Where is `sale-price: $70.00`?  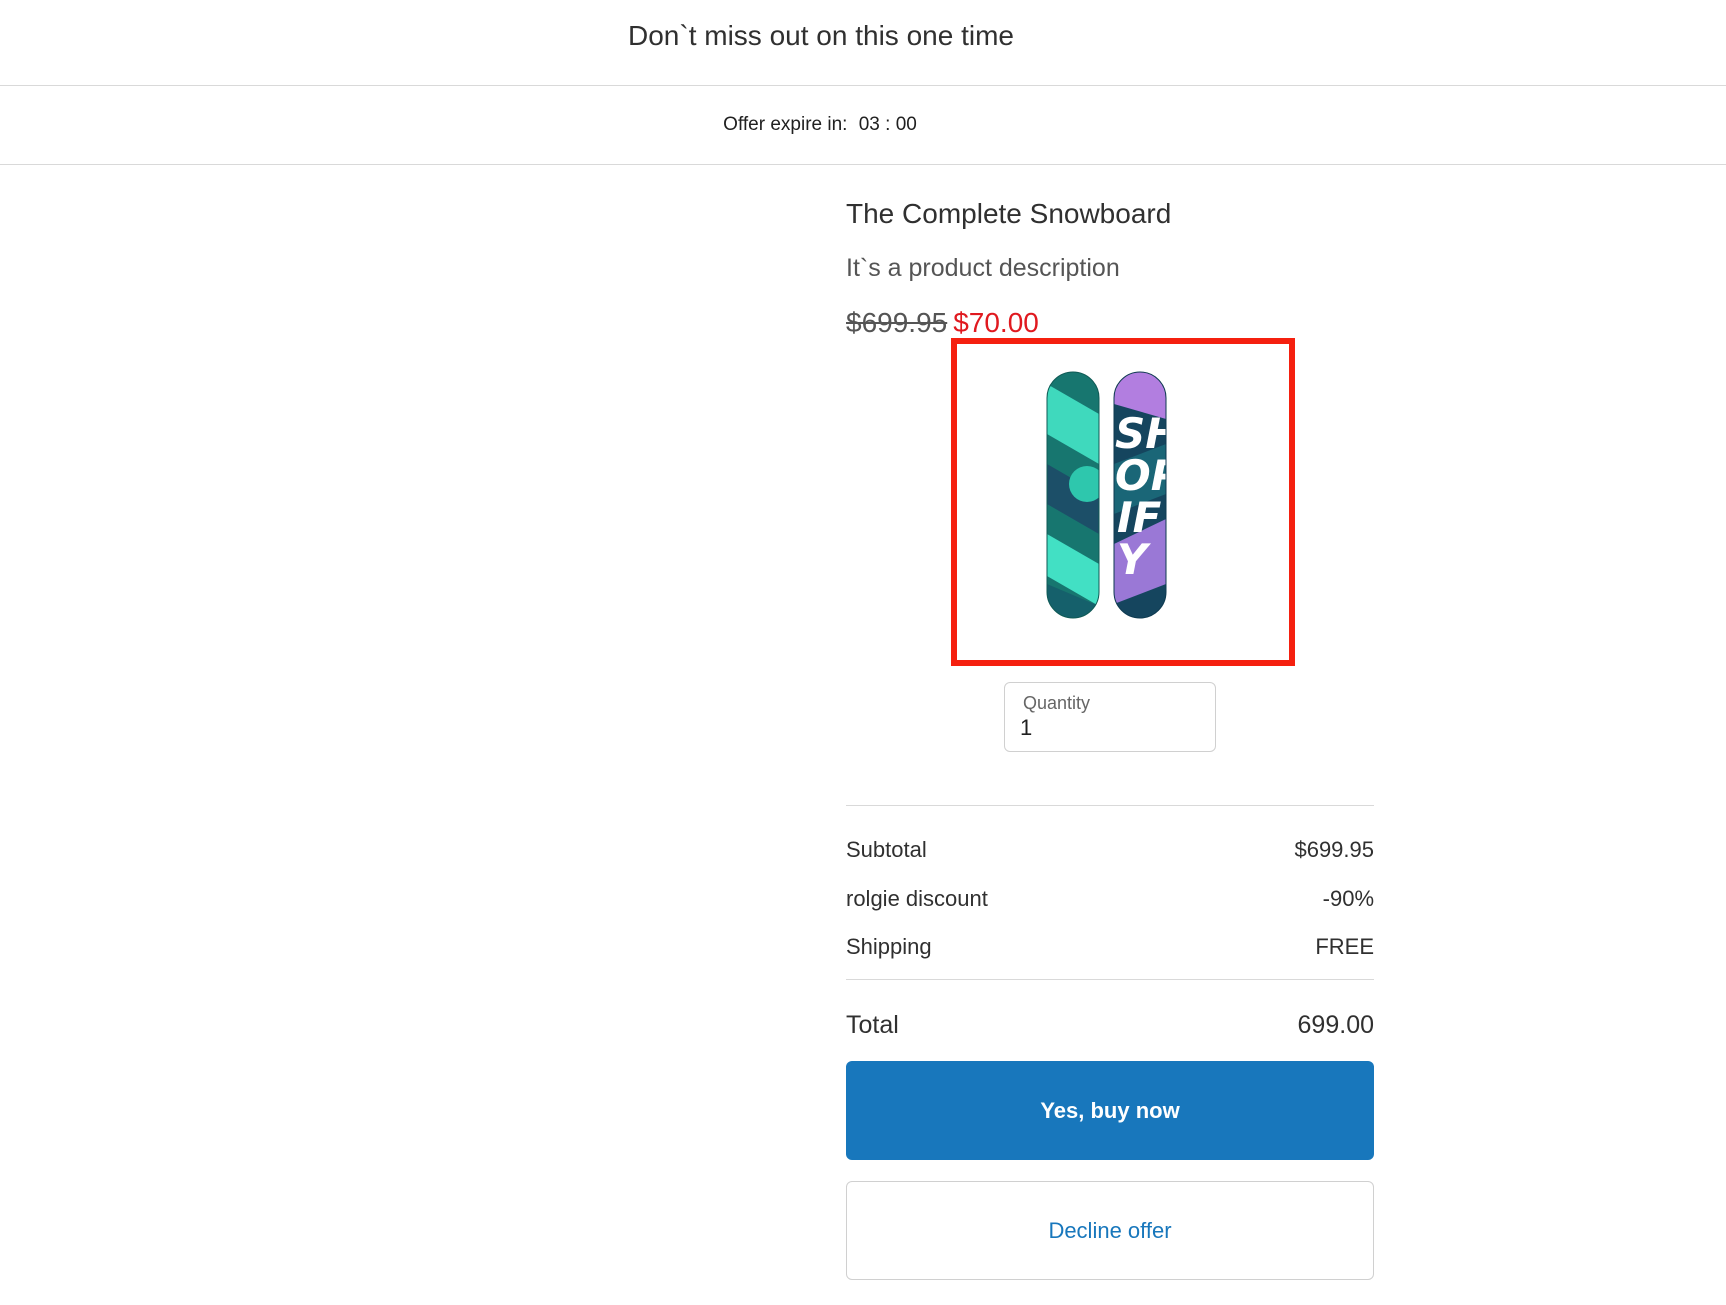 sale-price: $70.00 is located at coordinates (996, 322).